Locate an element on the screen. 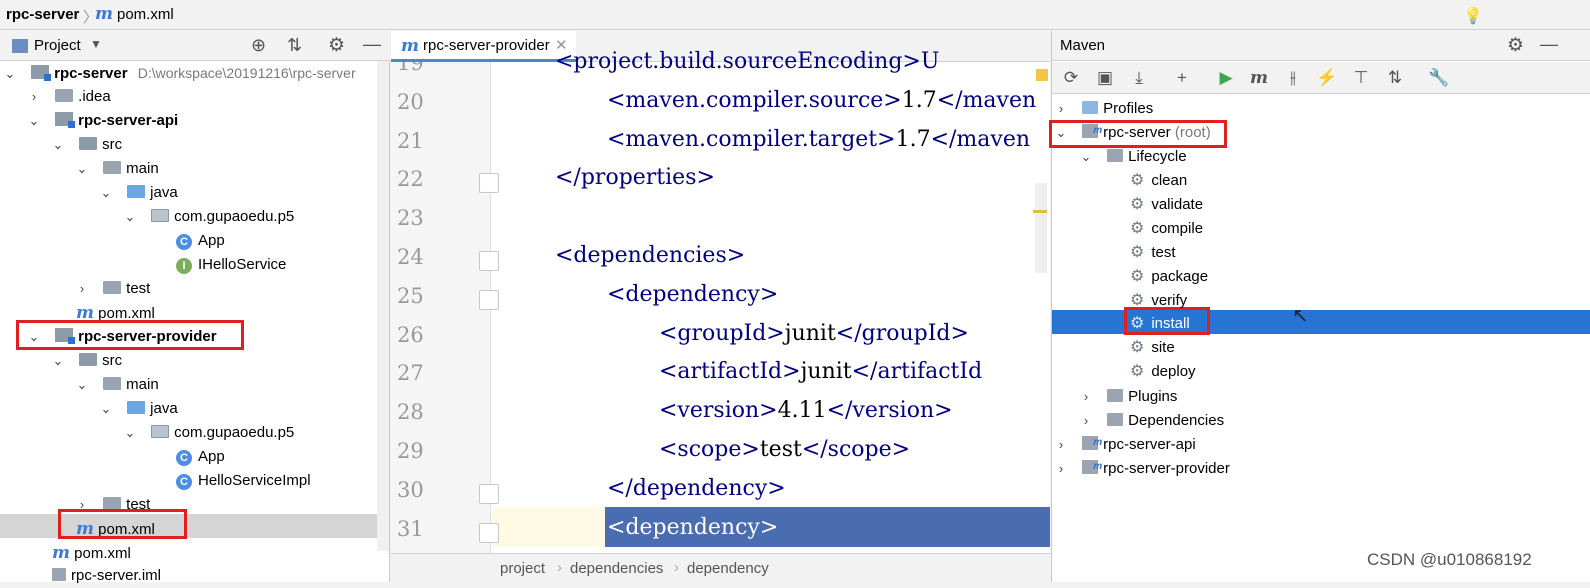  tree-item-rpc-server-api: ⌄ rpc-server-api is located at coordinates (102, 121).